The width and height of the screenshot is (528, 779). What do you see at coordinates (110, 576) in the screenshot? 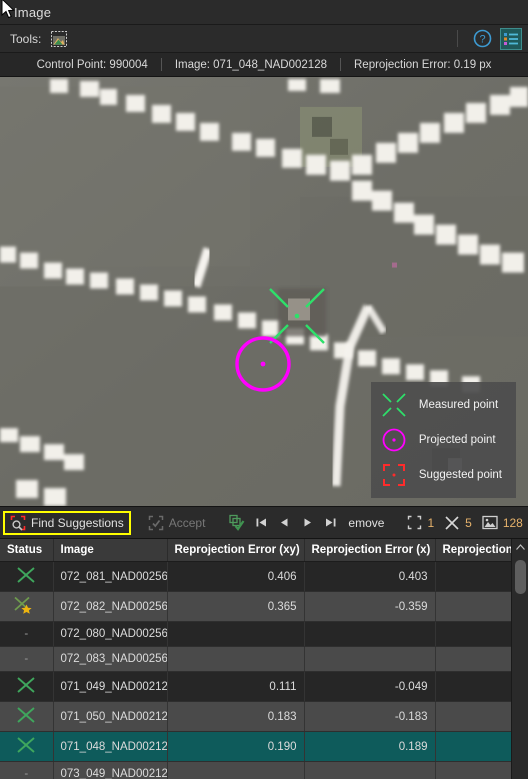
I see `cell-image: 072_081_NAD002568` at bounding box center [110, 576].